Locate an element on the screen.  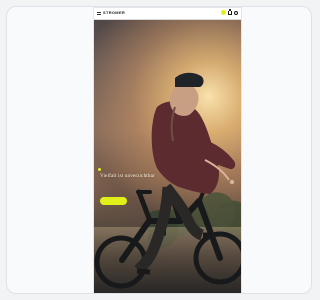
brand-logo: STROMER is located at coordinates (114, 12).